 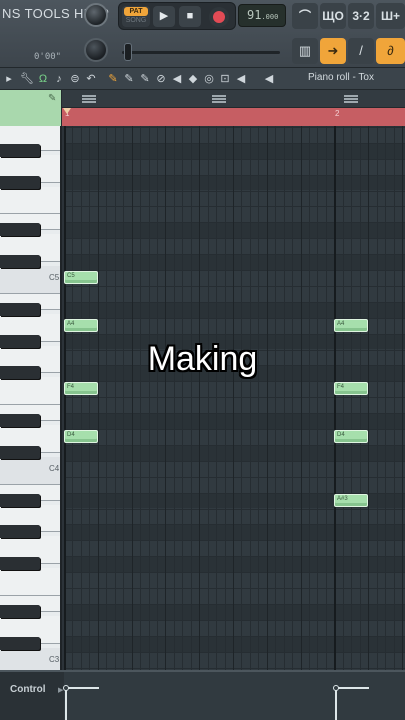 I want to click on pen-icon: /, so click(x=361, y=51).